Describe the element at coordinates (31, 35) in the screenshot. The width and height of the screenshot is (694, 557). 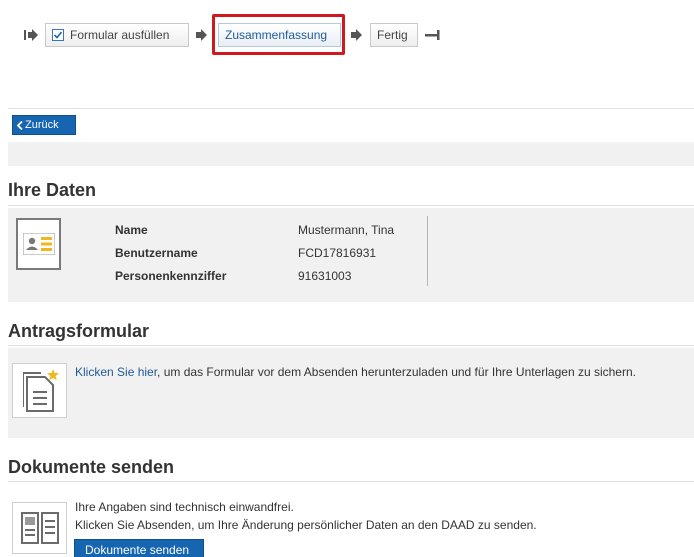
I see `wizard-start-icon` at that location.